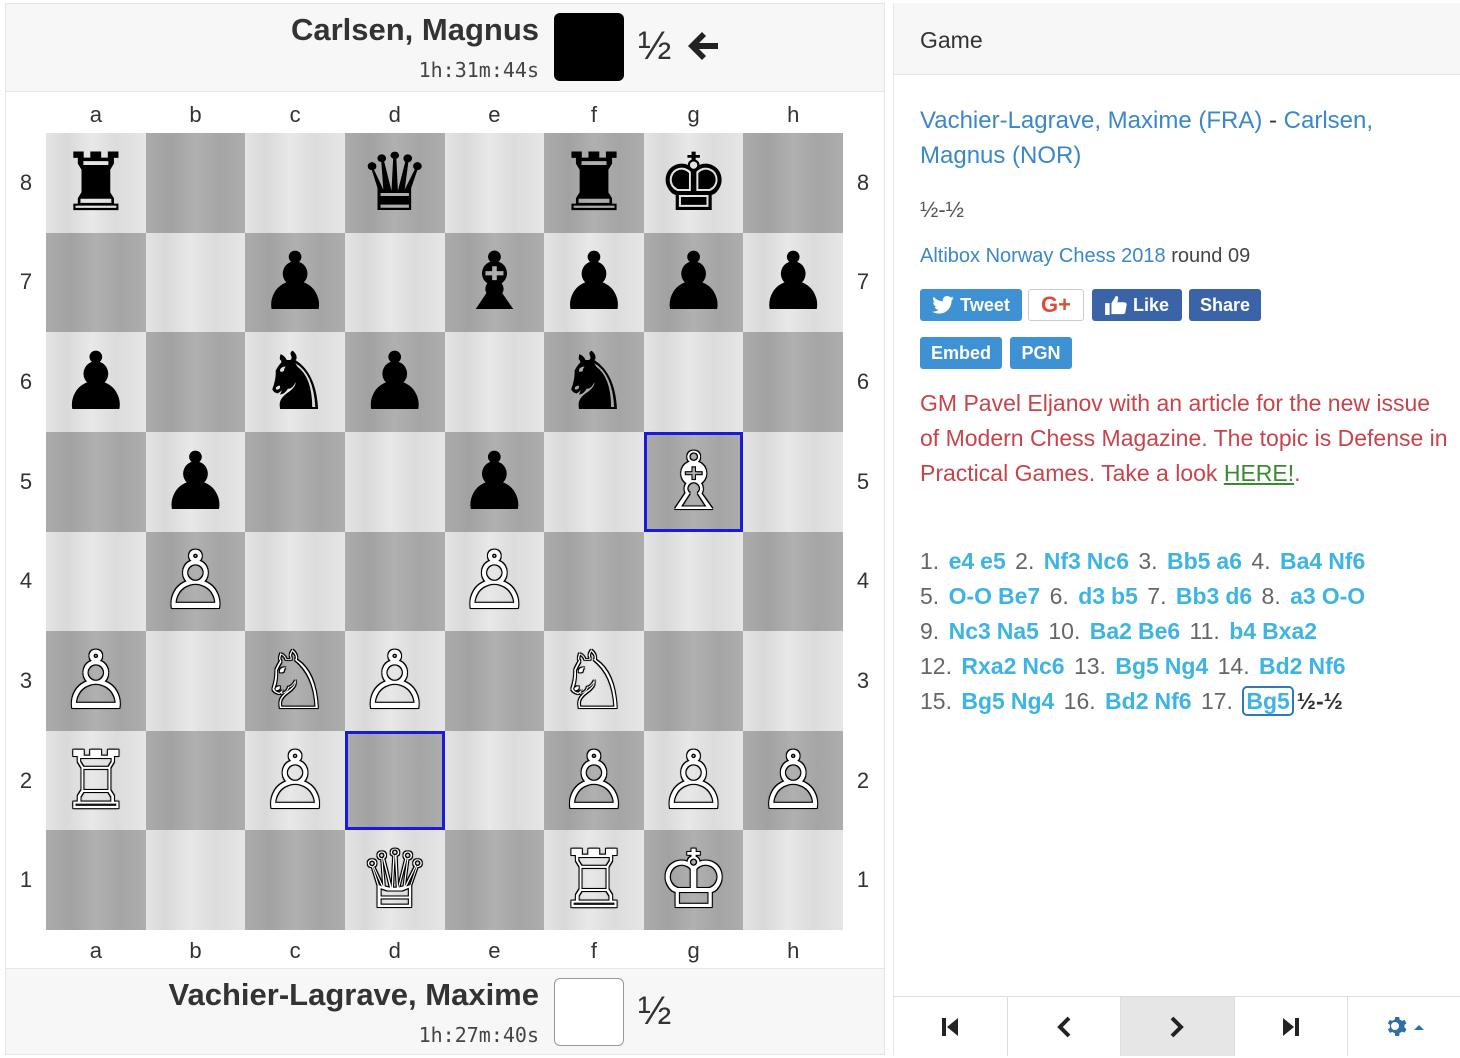 The width and height of the screenshot is (1460, 1058). I want to click on square-e7: ♝, so click(494, 282).